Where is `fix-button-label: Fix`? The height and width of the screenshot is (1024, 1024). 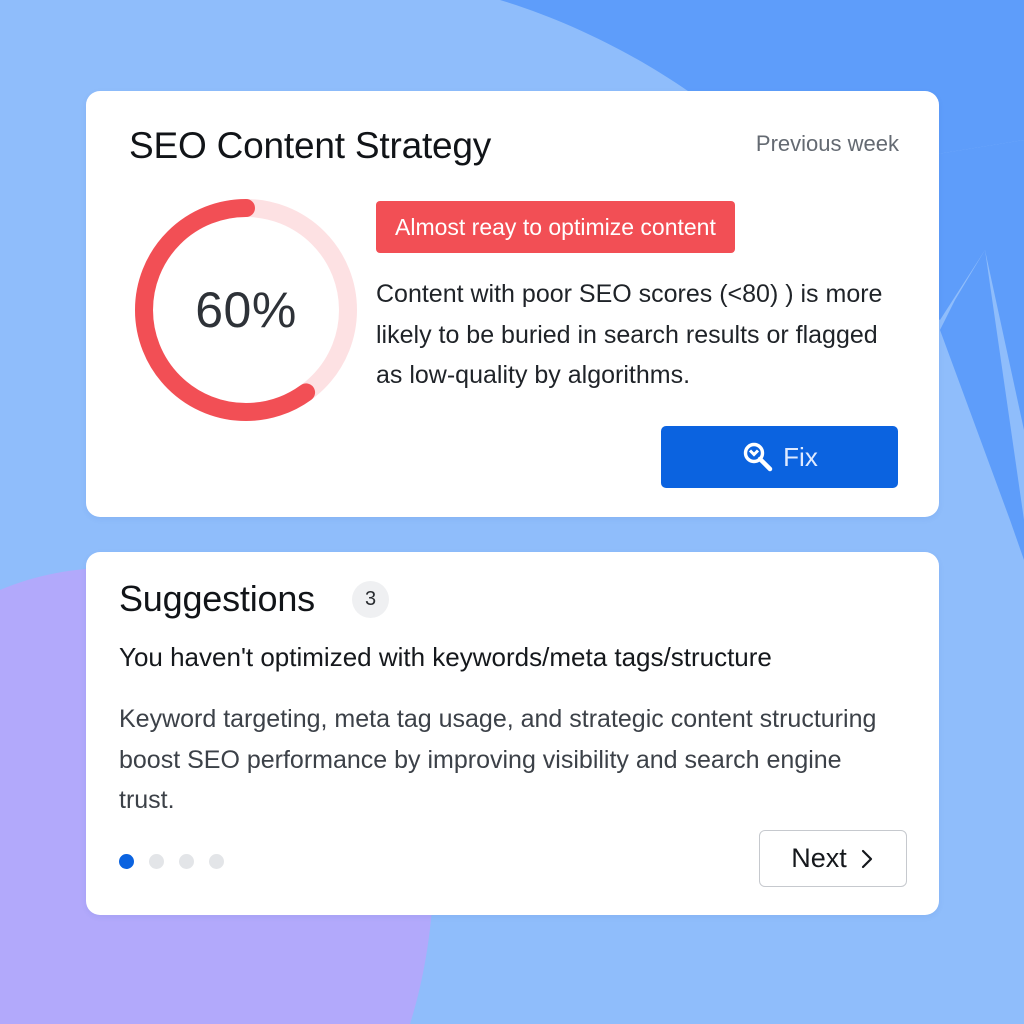
fix-button-label: Fix is located at coordinates (800, 456).